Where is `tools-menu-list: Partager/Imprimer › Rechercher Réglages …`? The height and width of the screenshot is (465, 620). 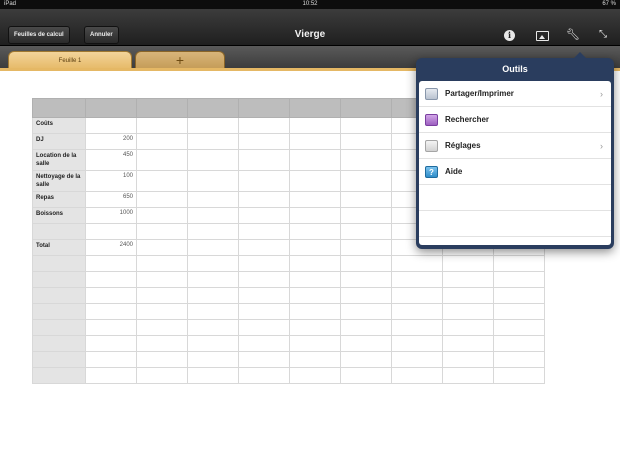
tools-menu-list: Partager/Imprimer › Rechercher Réglages … is located at coordinates (515, 163).